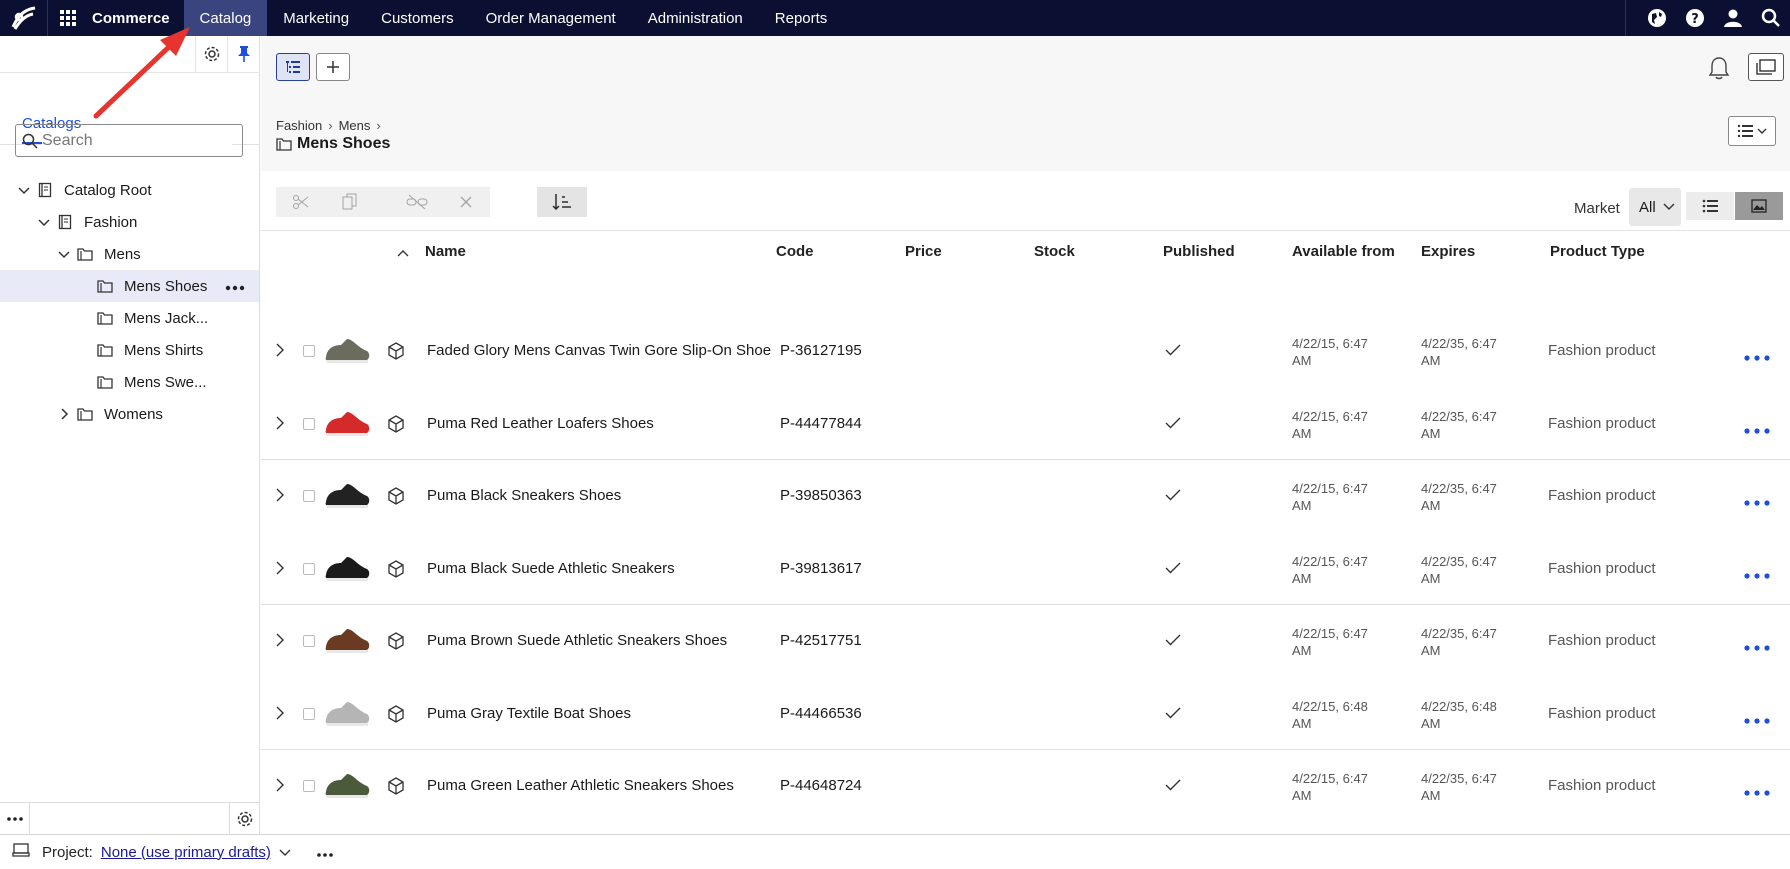 The image size is (1790, 869). Describe the element at coordinates (64, 414) in the screenshot. I see `chevron-right-icon` at that location.